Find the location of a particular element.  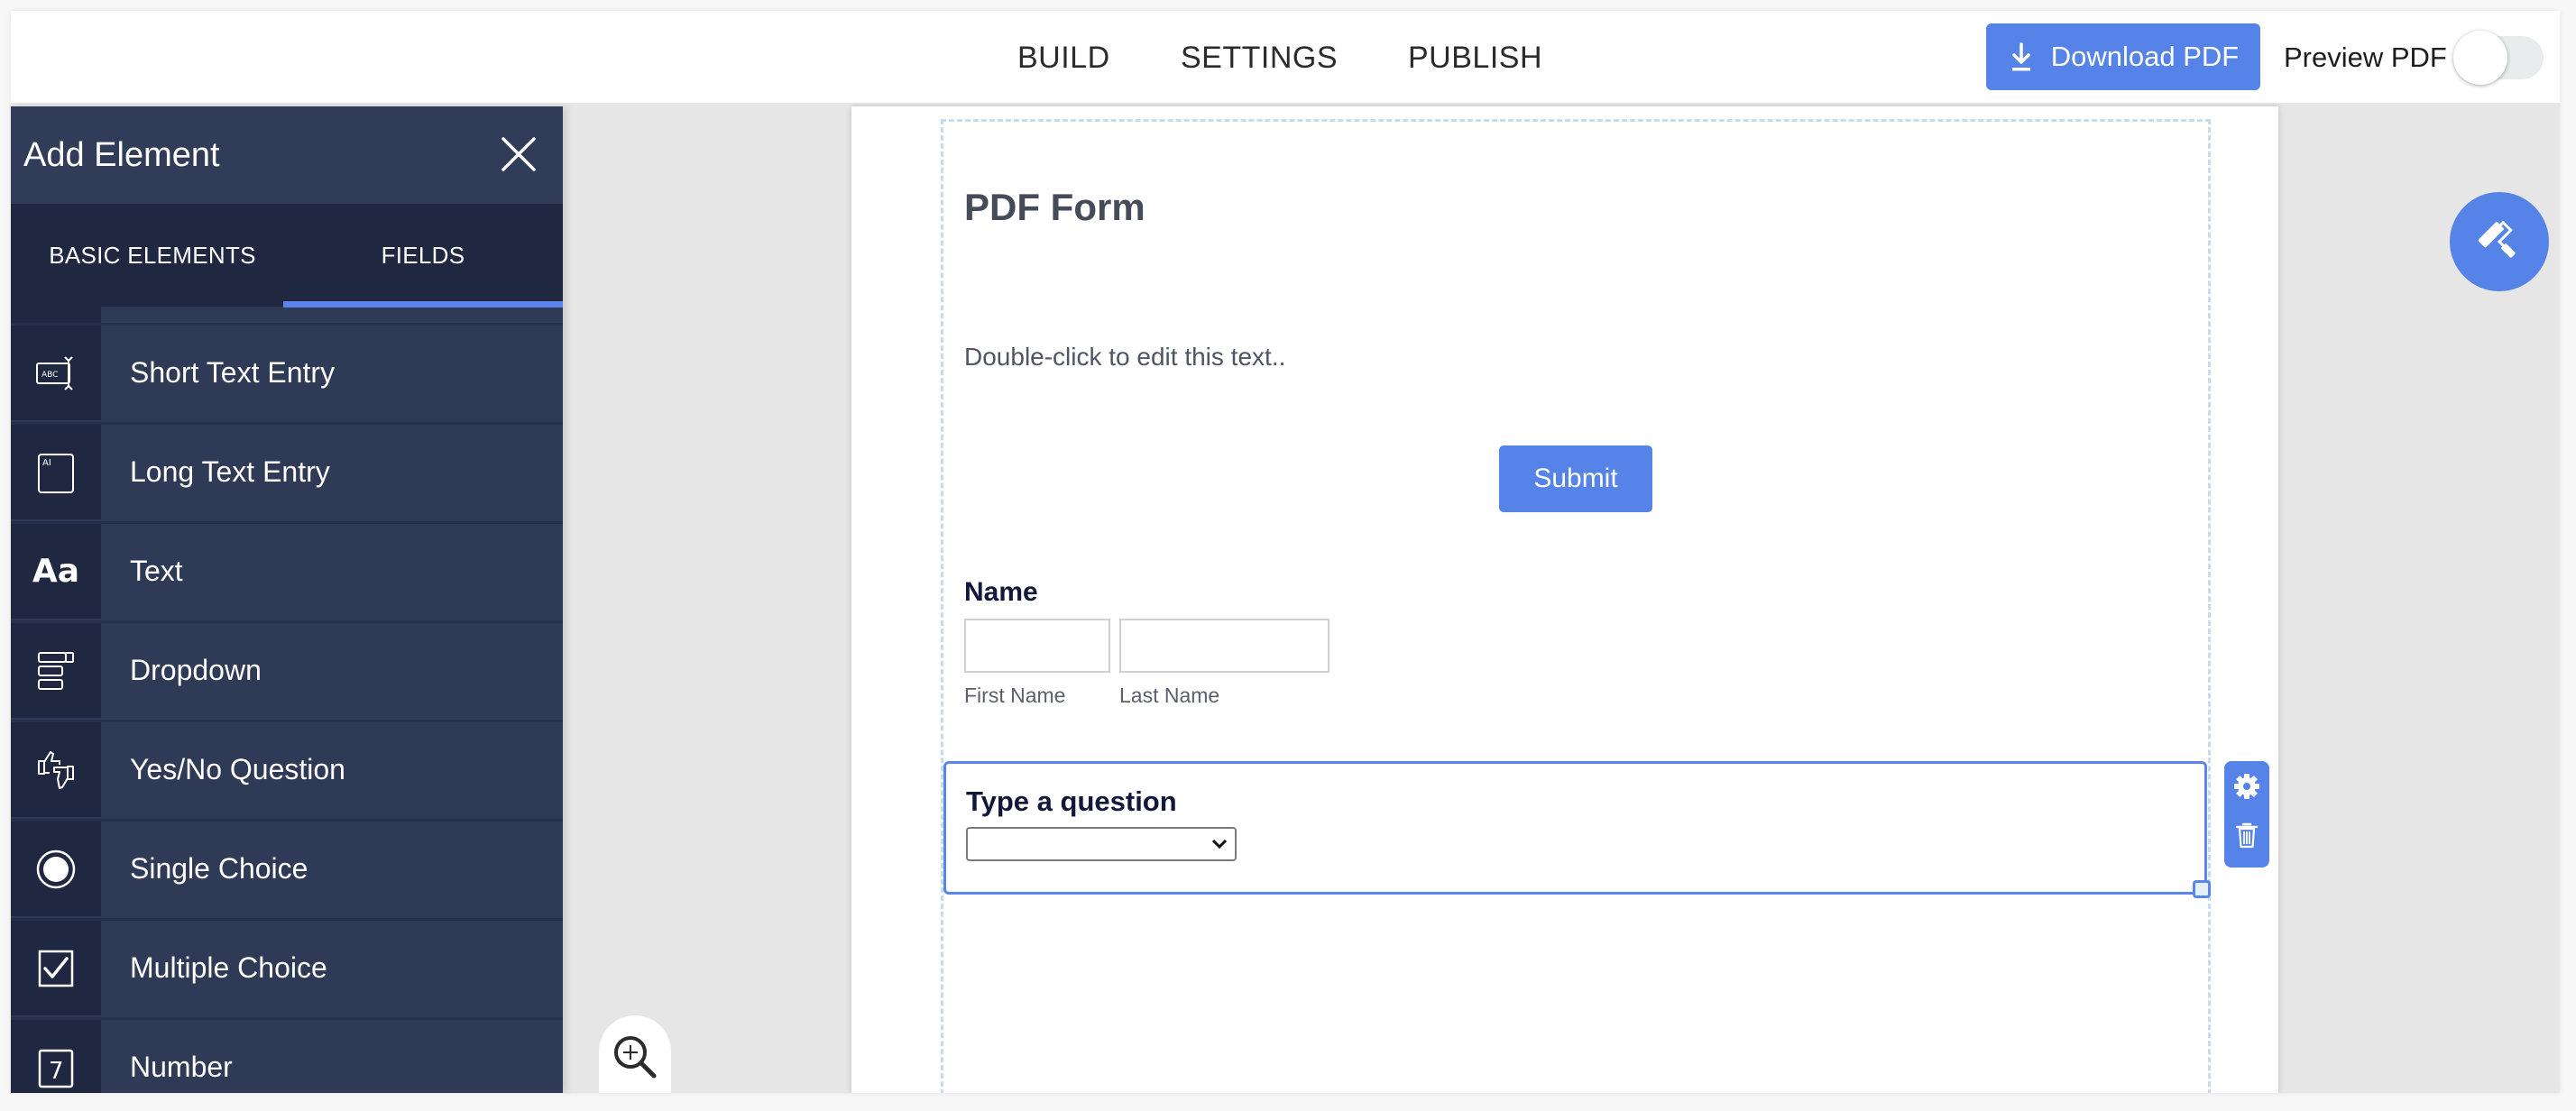

first-name-input is located at coordinates (1037, 646).